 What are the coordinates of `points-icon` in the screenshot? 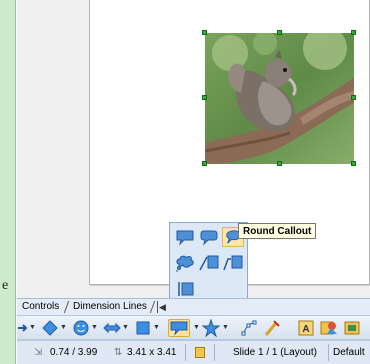 It's located at (249, 328).